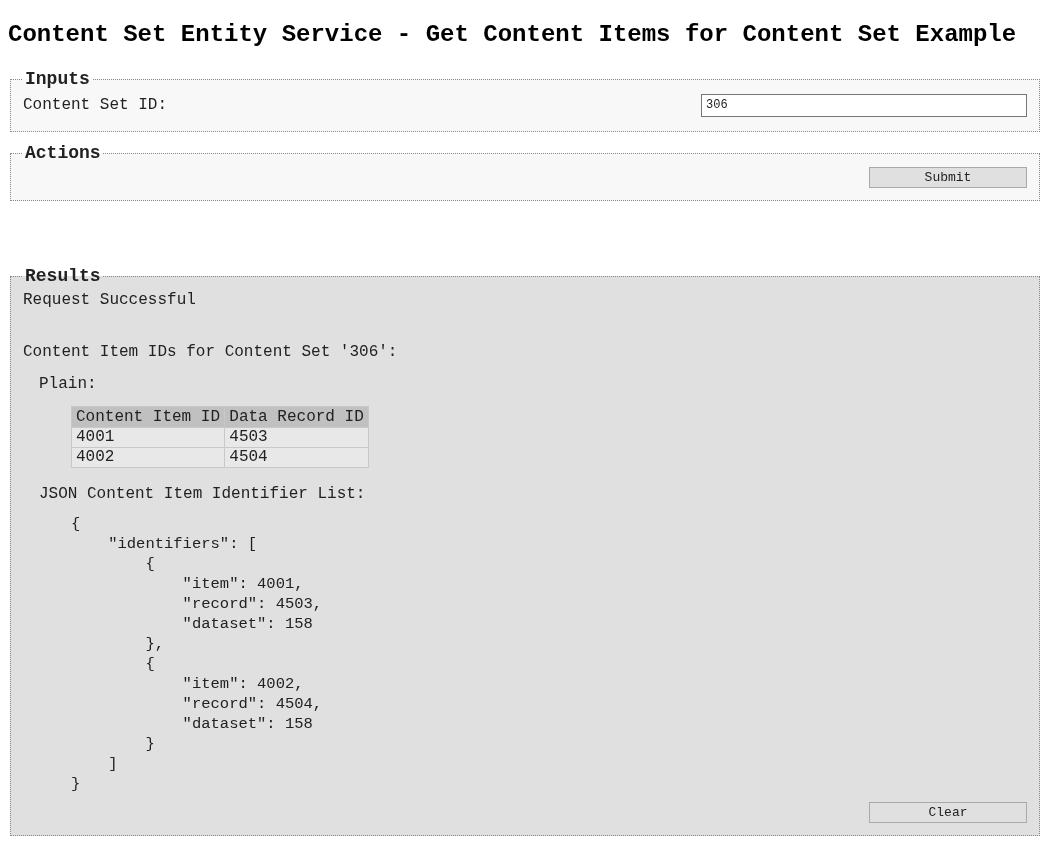 The width and height of the screenshot is (1050, 855). I want to click on status-text: Request Successful, so click(110, 300).